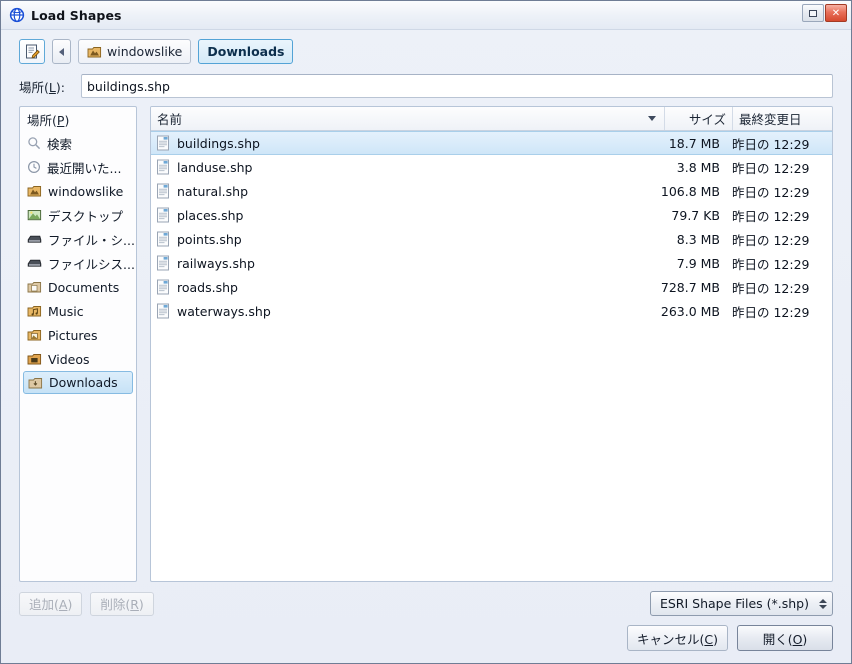 This screenshot has width=852, height=664. Describe the element at coordinates (698, 263) in the screenshot. I see `file-size: 7.9 MB` at that location.